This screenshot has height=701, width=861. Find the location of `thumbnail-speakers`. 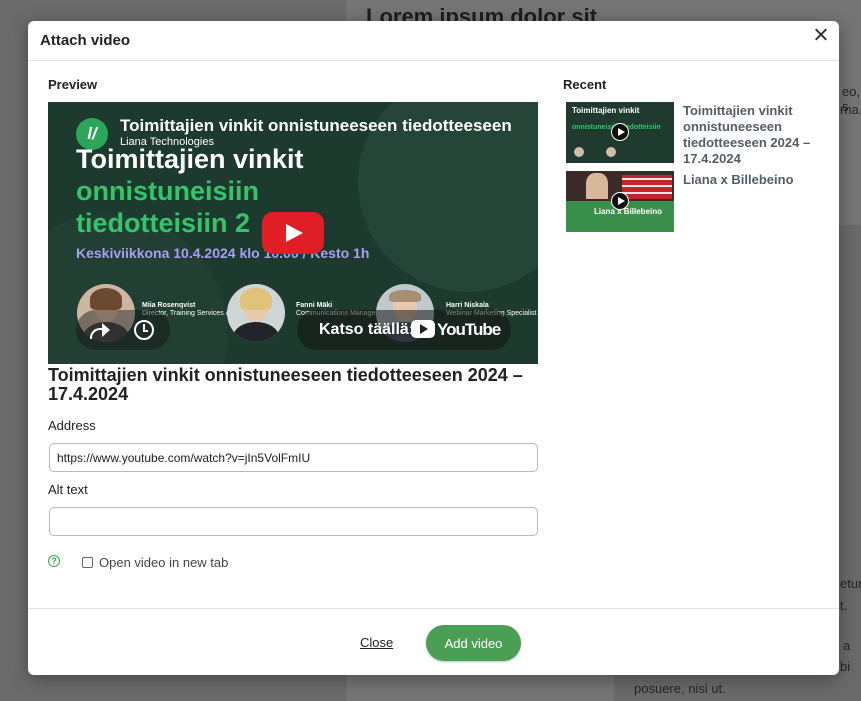

thumbnail-speakers is located at coordinates (620, 150).